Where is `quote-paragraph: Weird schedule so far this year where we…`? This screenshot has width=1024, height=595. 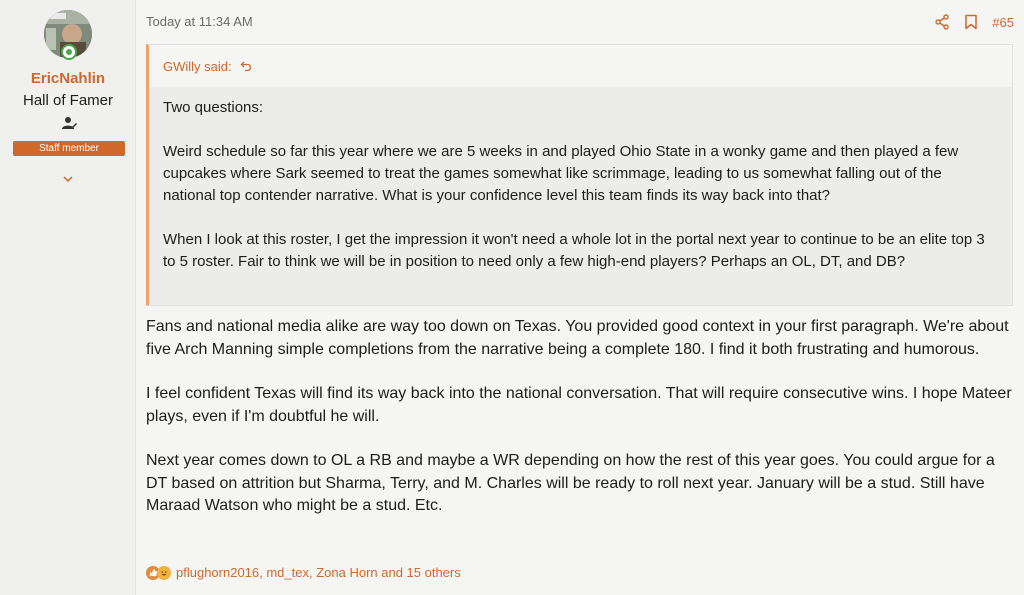
quote-paragraph: Weird schedule so far this year where we… is located at coordinates (561, 173).